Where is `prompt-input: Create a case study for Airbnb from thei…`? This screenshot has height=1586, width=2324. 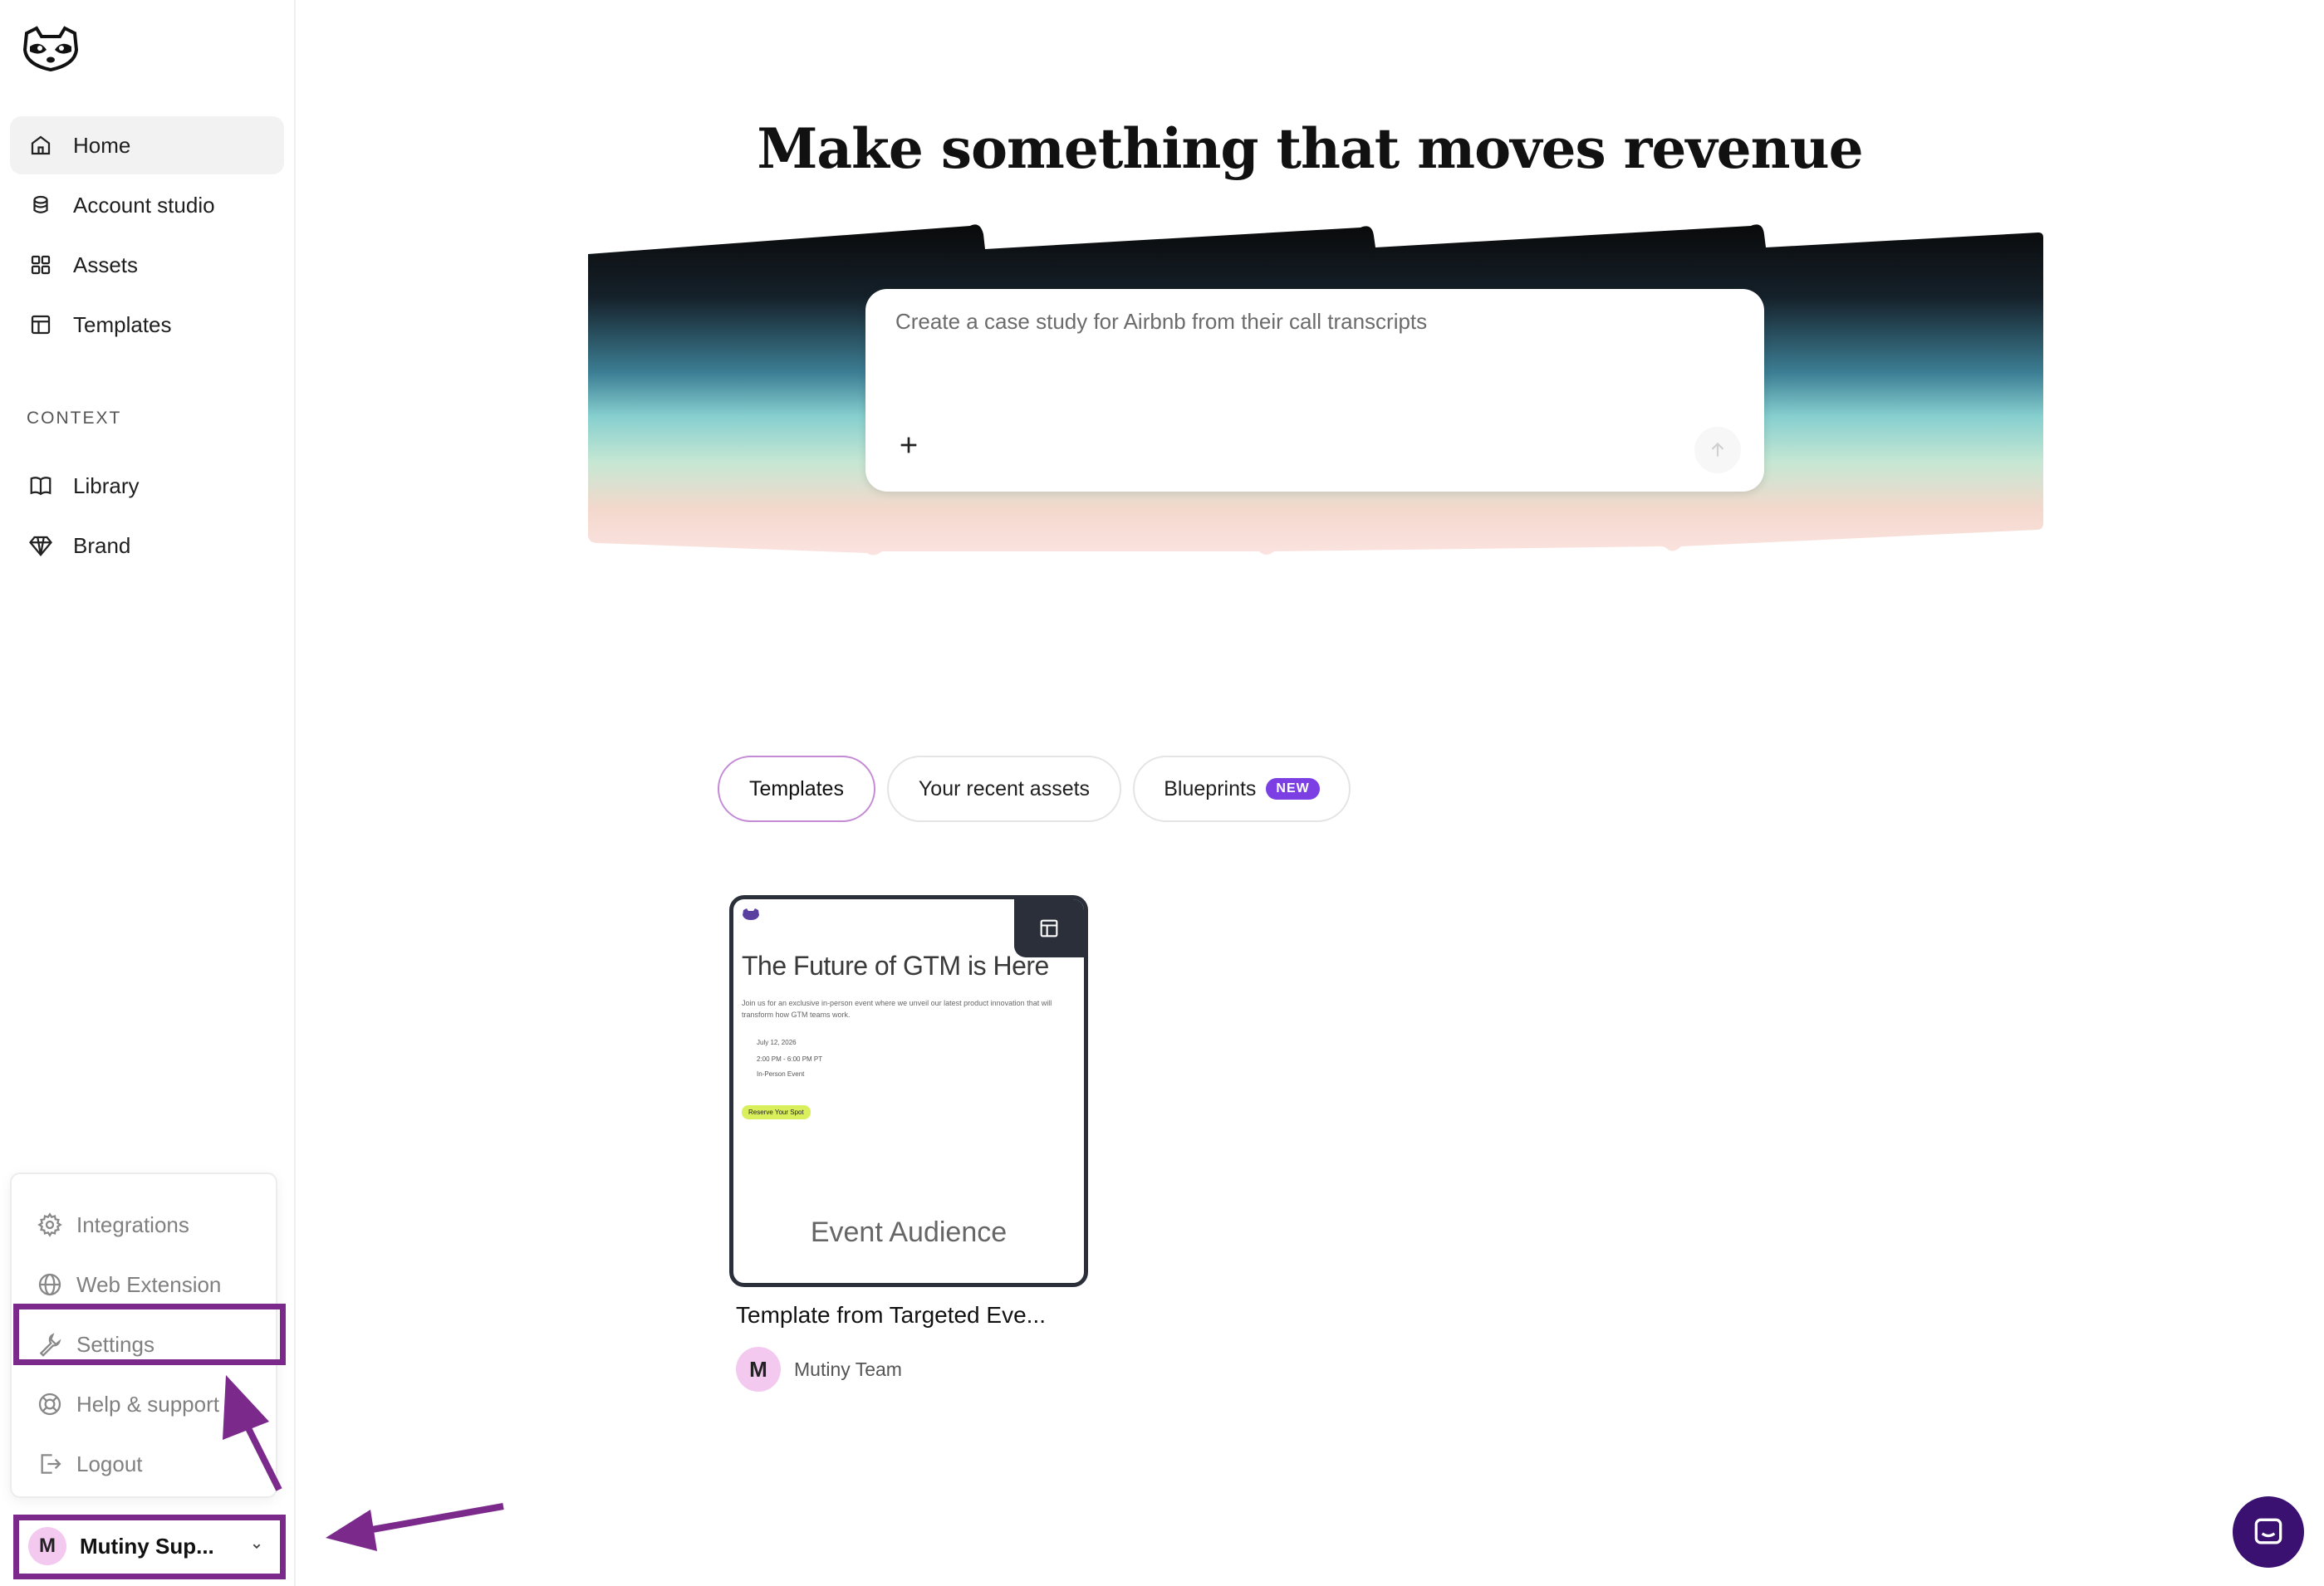
prompt-input: Create a case study for Airbnb from thei… is located at coordinates (1161, 322).